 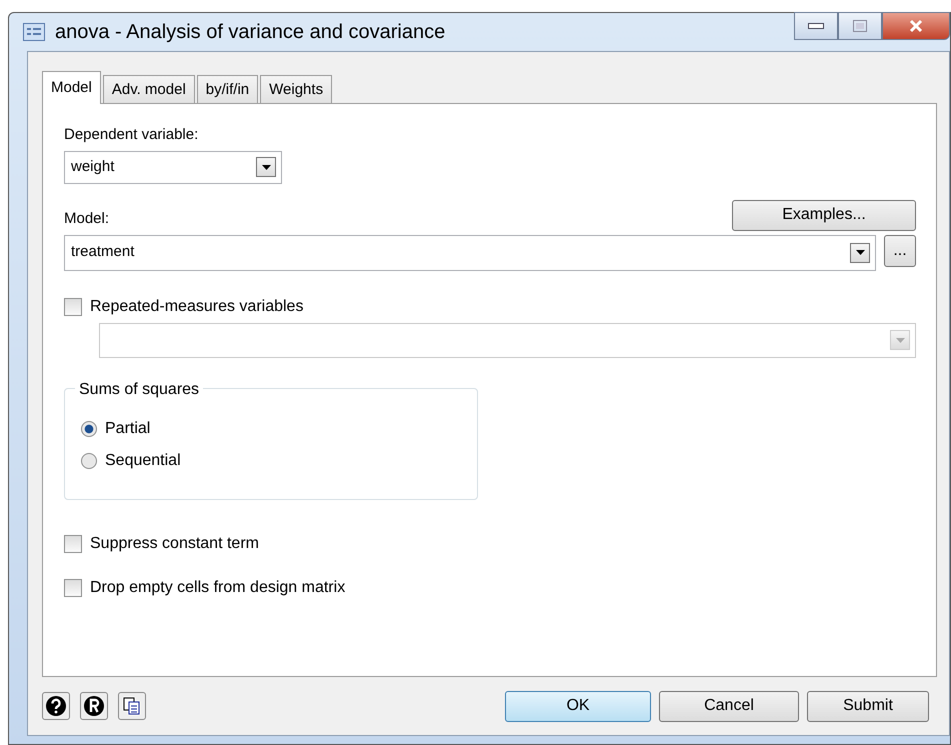 I want to click on dependent-variable-dropdown: weight, so click(x=173, y=167).